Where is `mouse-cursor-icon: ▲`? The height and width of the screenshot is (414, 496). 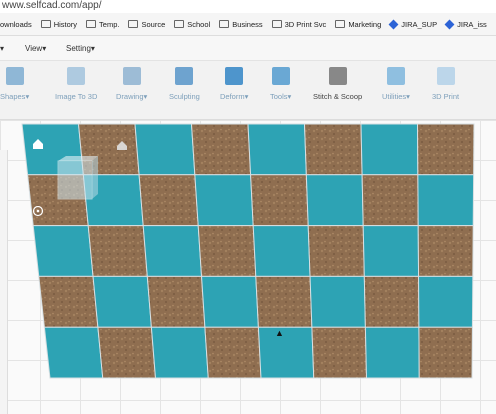 mouse-cursor-icon: ▲ is located at coordinates (279, 333).